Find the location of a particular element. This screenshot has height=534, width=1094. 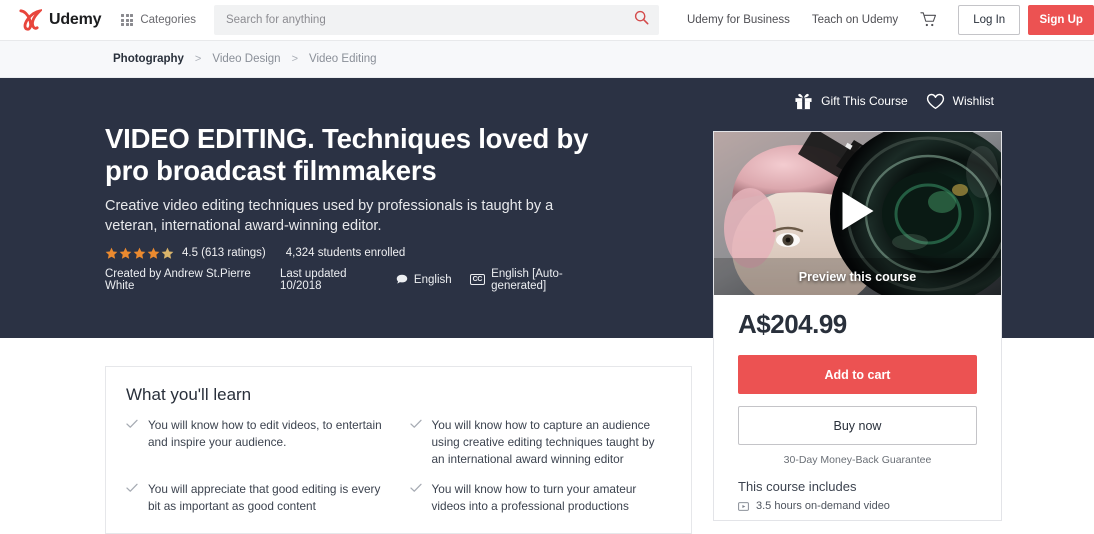

course-captions: CC English [Auto-generated] is located at coordinates (534, 279).